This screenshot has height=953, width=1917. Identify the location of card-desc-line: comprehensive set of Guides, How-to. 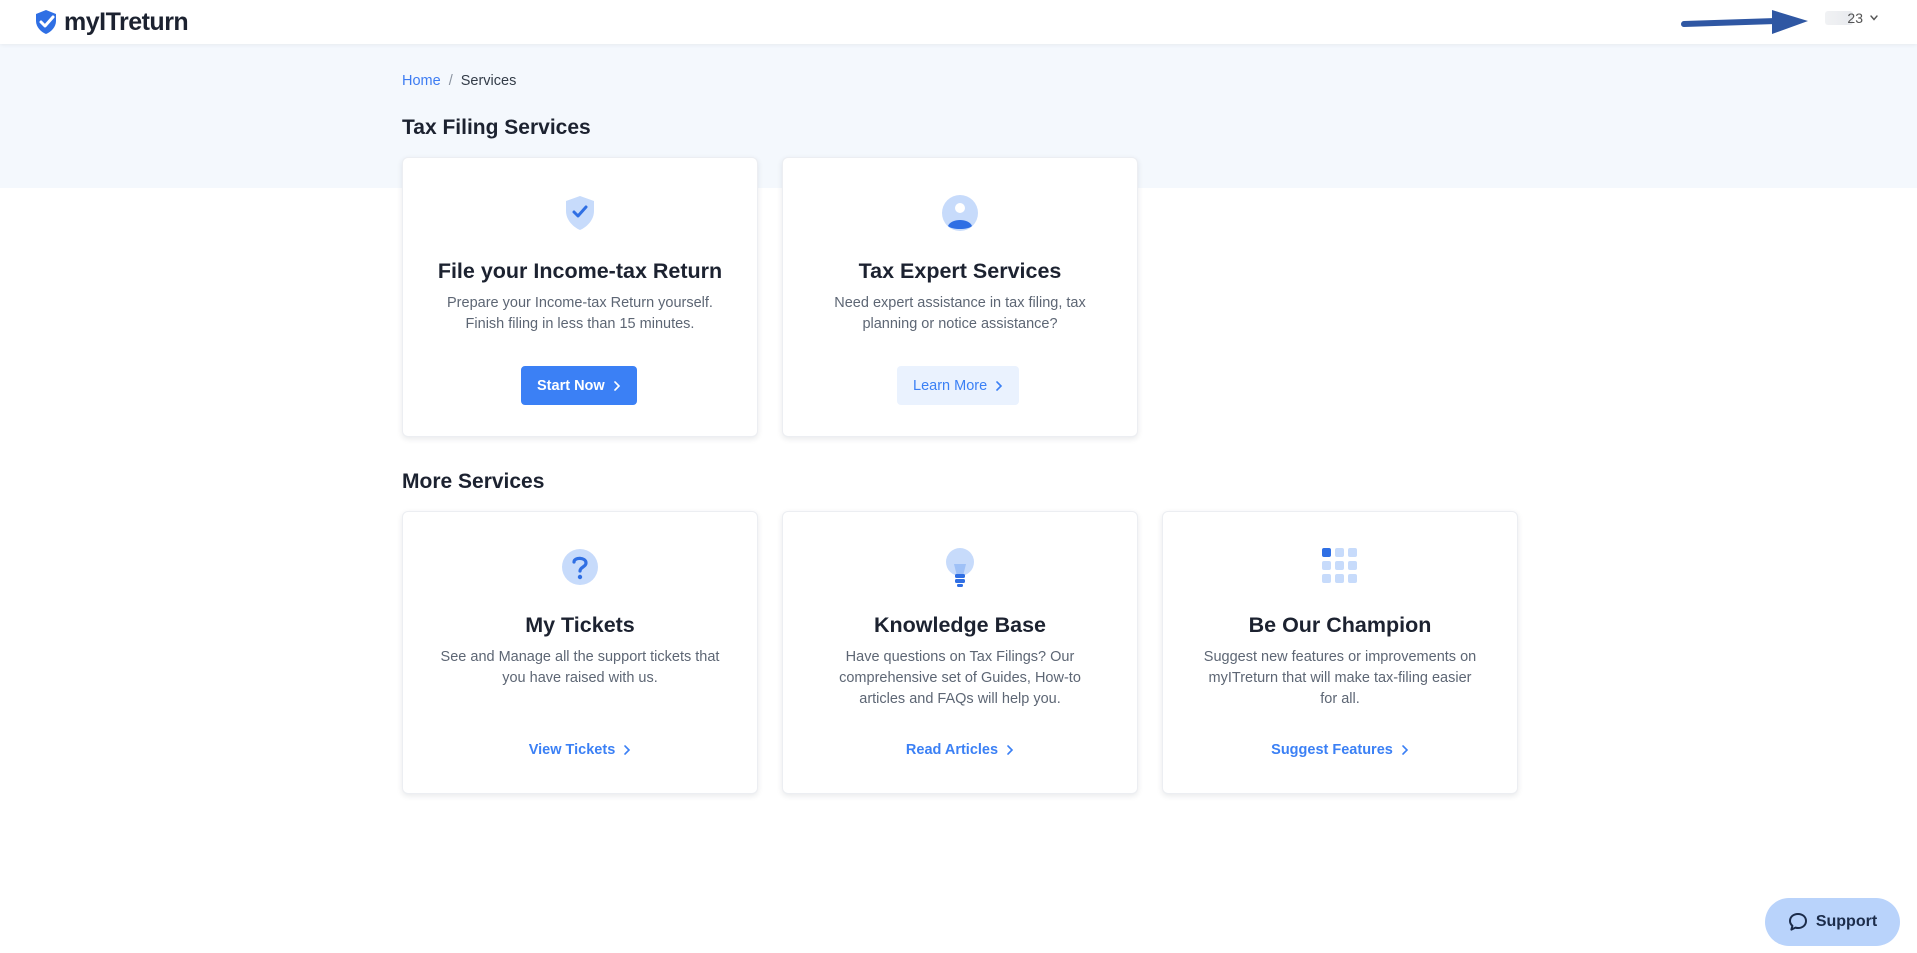
(960, 678).